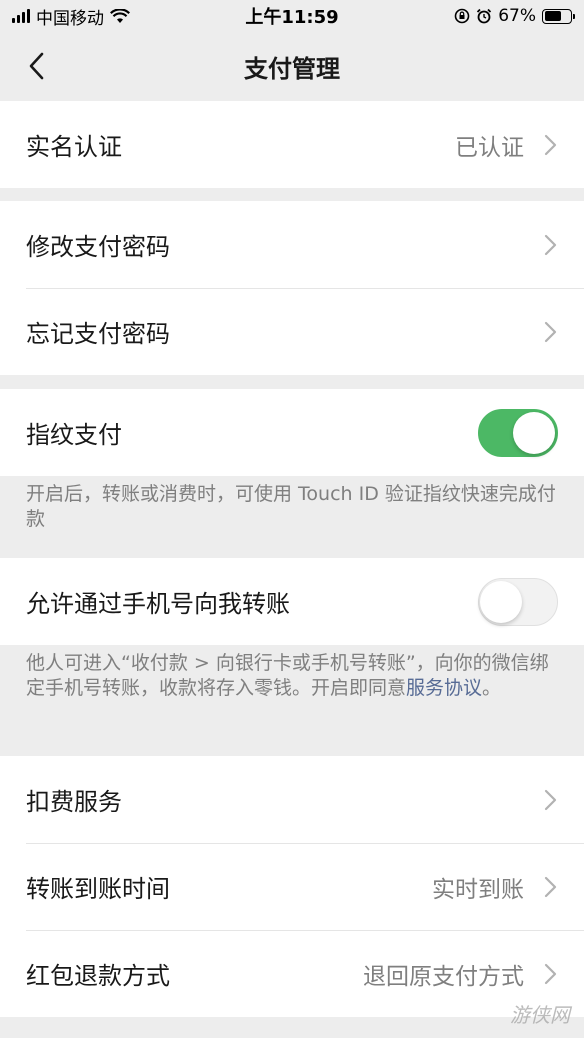 This screenshot has width=584, height=1038. I want to click on rotation-lock-icon, so click(462, 16).